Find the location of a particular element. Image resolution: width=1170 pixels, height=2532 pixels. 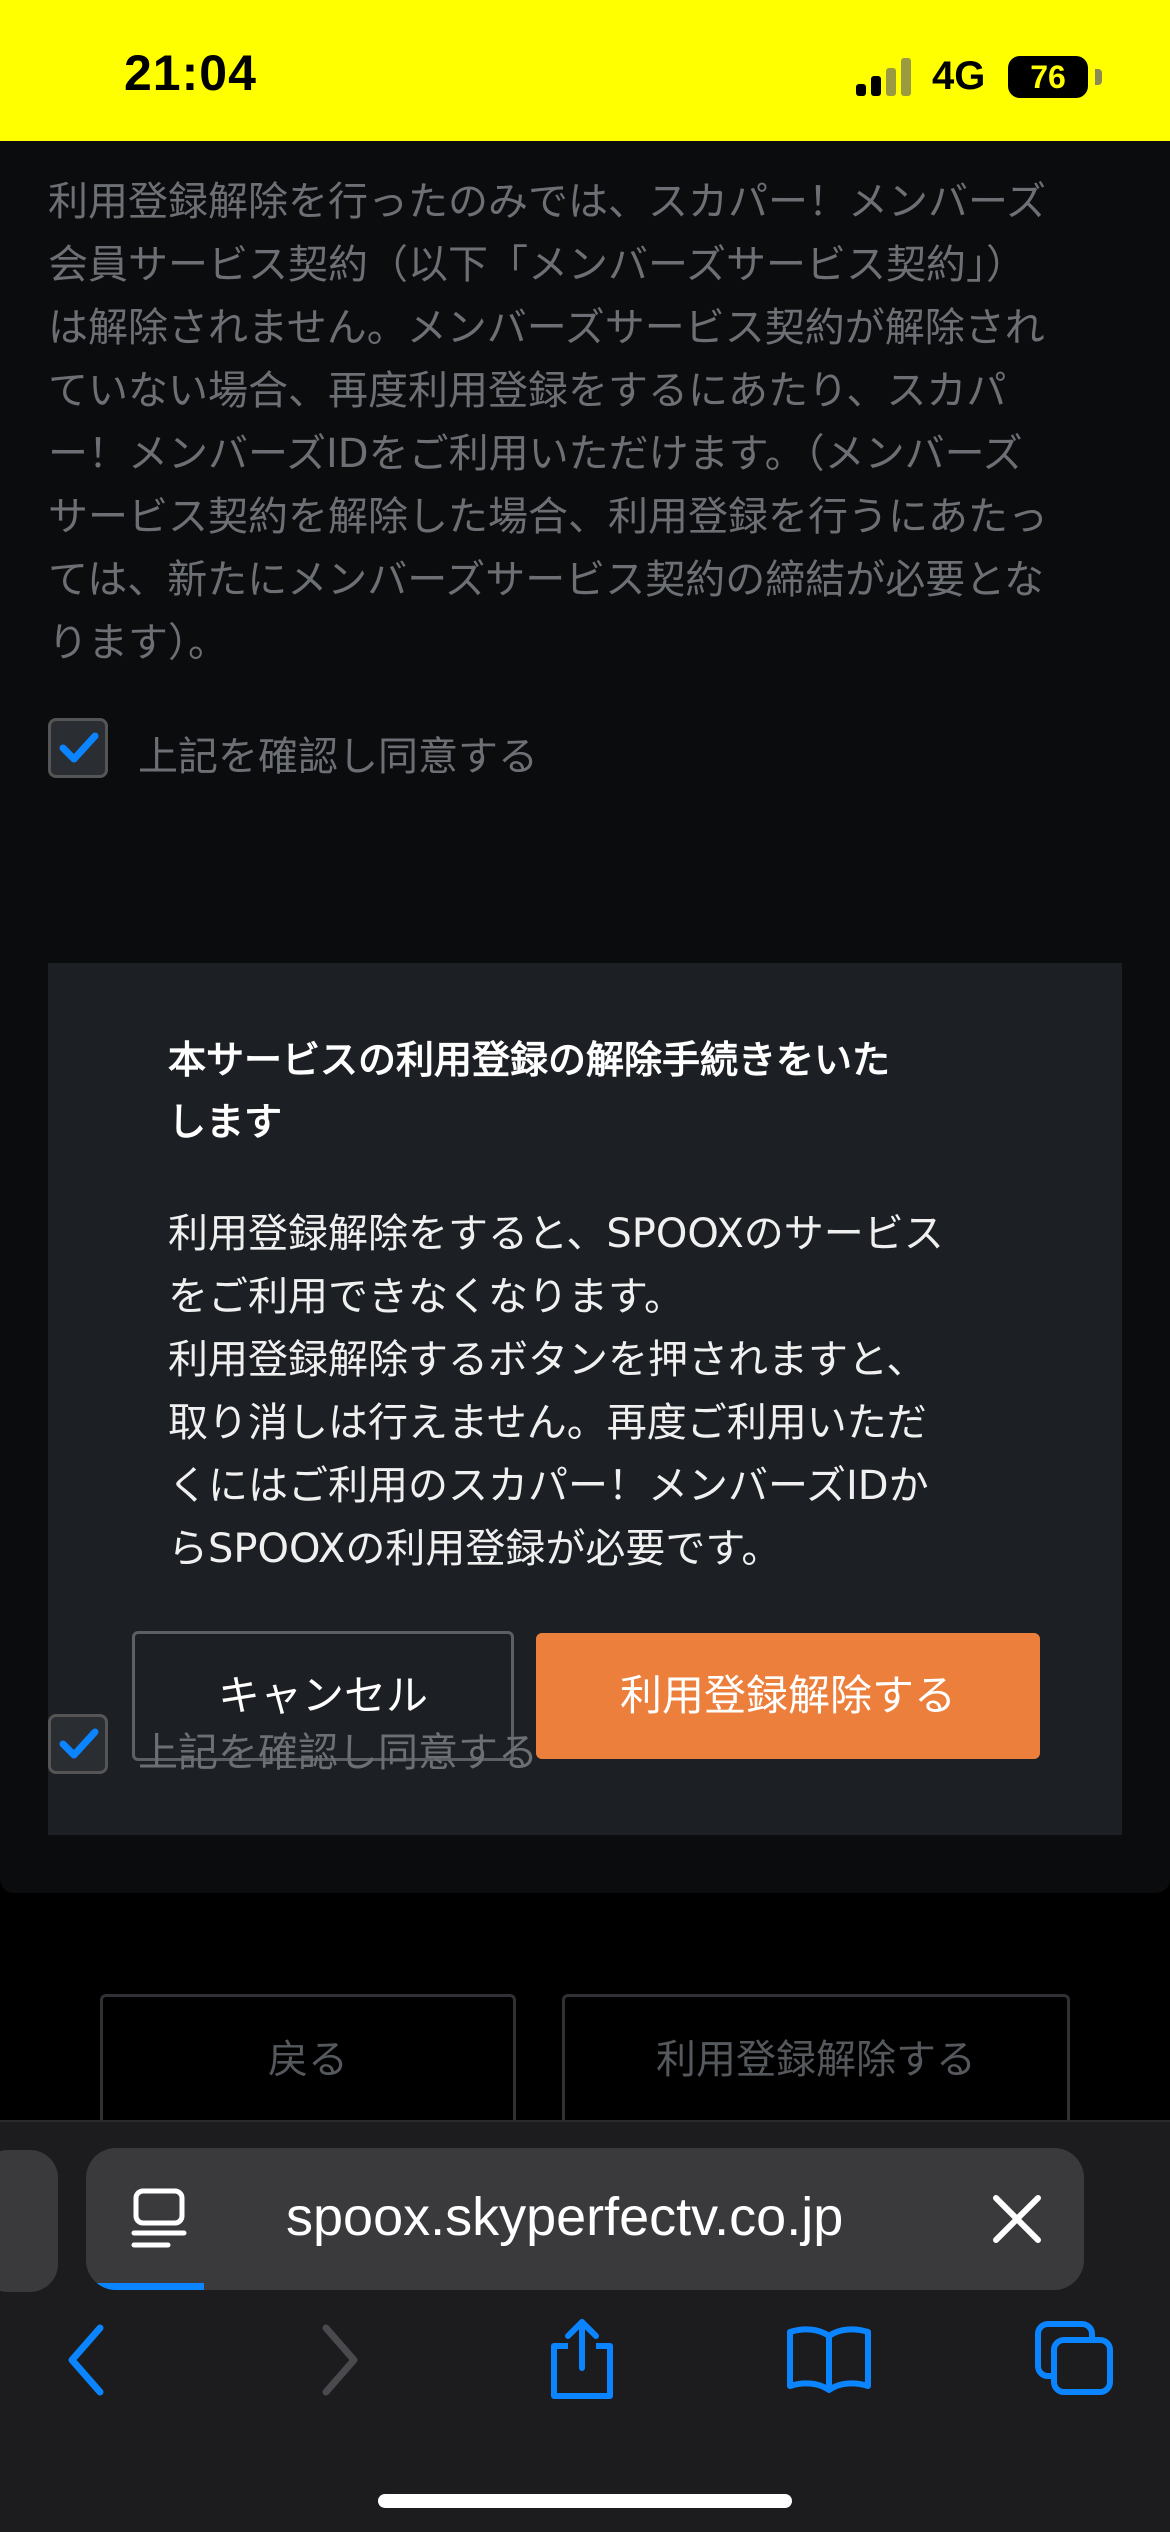

chevron-right-icon is located at coordinates (339, 2360).